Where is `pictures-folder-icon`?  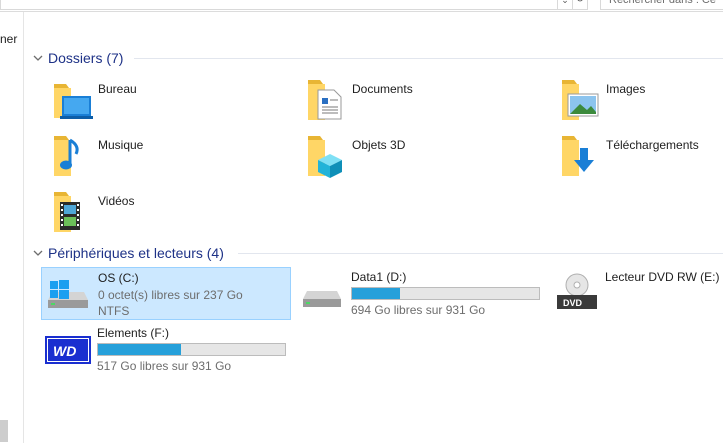 pictures-folder-icon is located at coordinates (578, 100).